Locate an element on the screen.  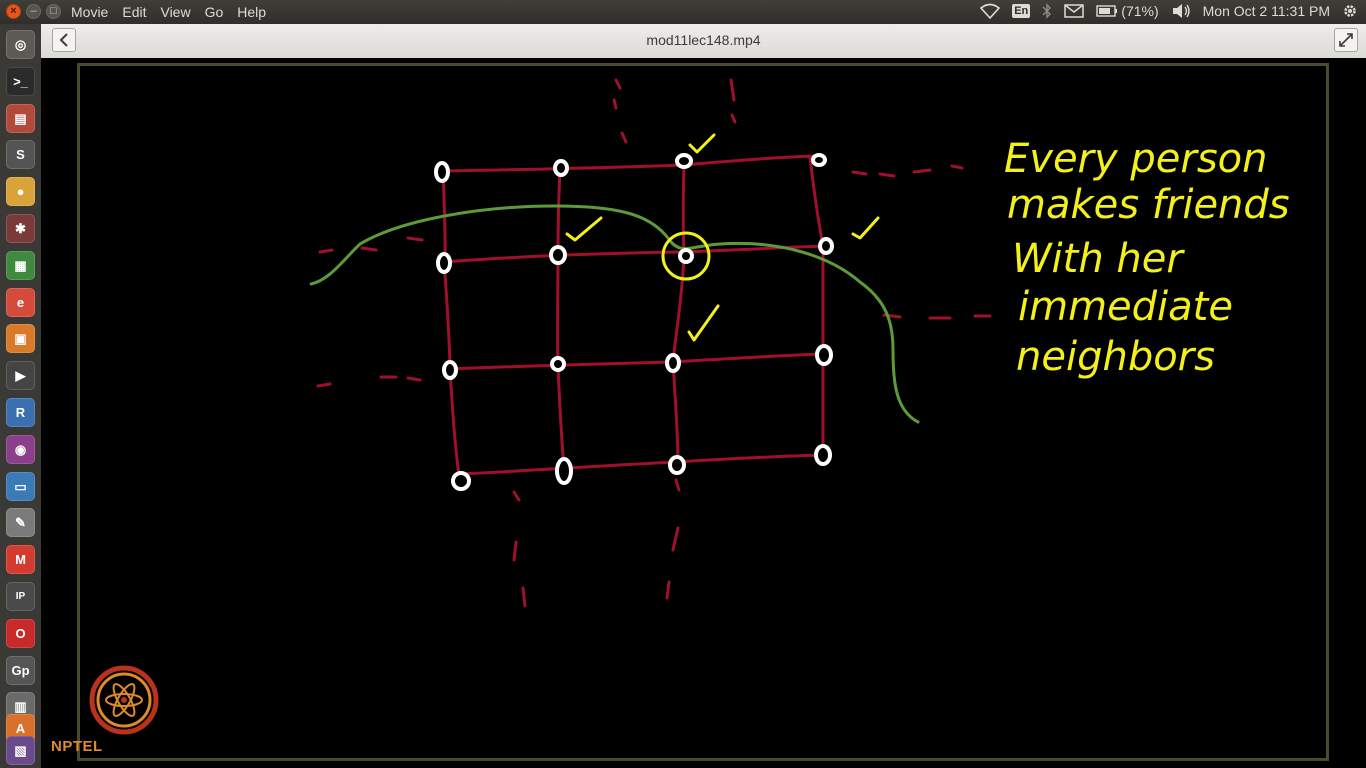
annotation-line-5: neighbors is located at coordinates (1115, 357).